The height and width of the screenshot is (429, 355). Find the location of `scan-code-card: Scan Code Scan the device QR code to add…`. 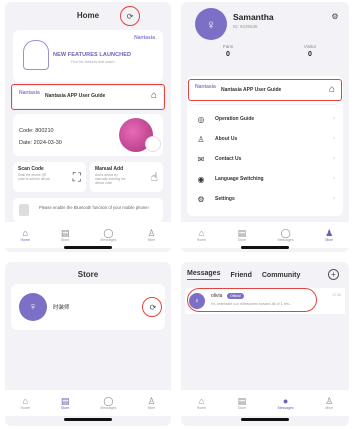

scan-code-card: Scan Code Scan the device QR code to add… is located at coordinates (49, 177).